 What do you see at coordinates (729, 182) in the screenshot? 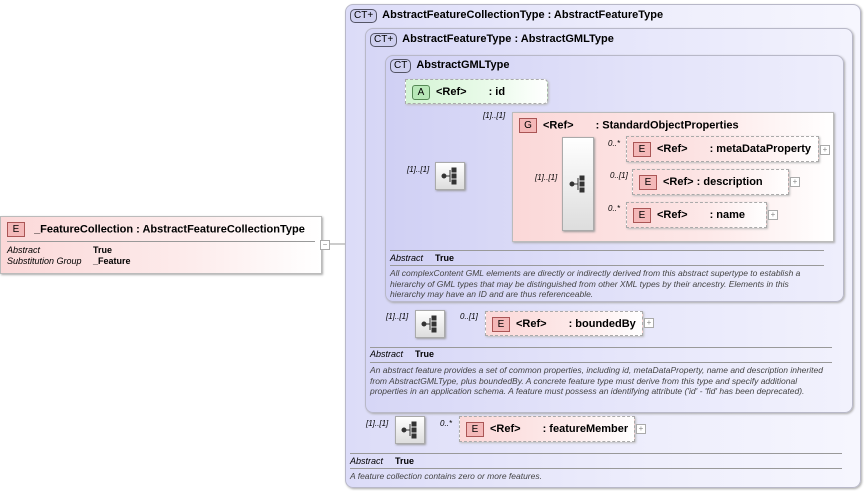
I see `element-name: : description` at bounding box center [729, 182].